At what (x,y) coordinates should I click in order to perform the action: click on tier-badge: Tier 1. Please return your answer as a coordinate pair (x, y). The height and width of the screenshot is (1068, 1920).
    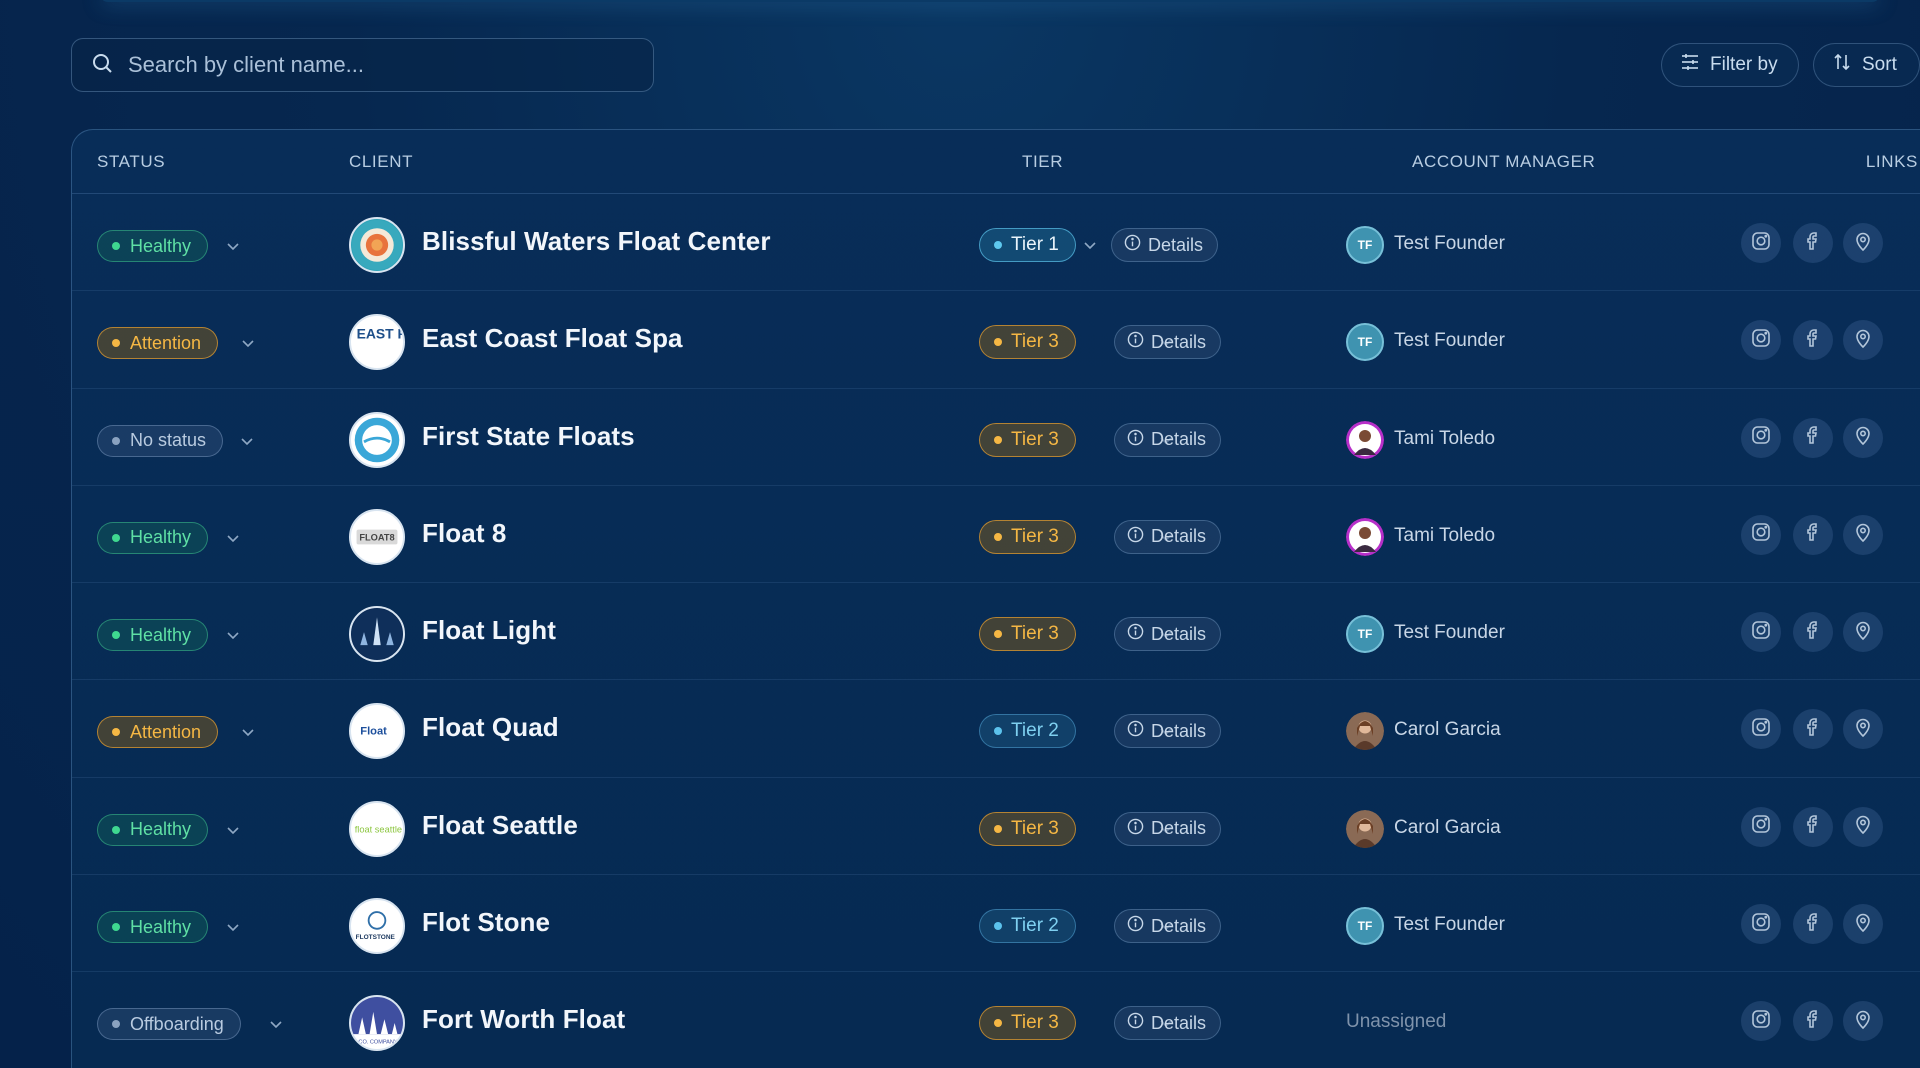
    Looking at the image, I should click on (1027, 245).